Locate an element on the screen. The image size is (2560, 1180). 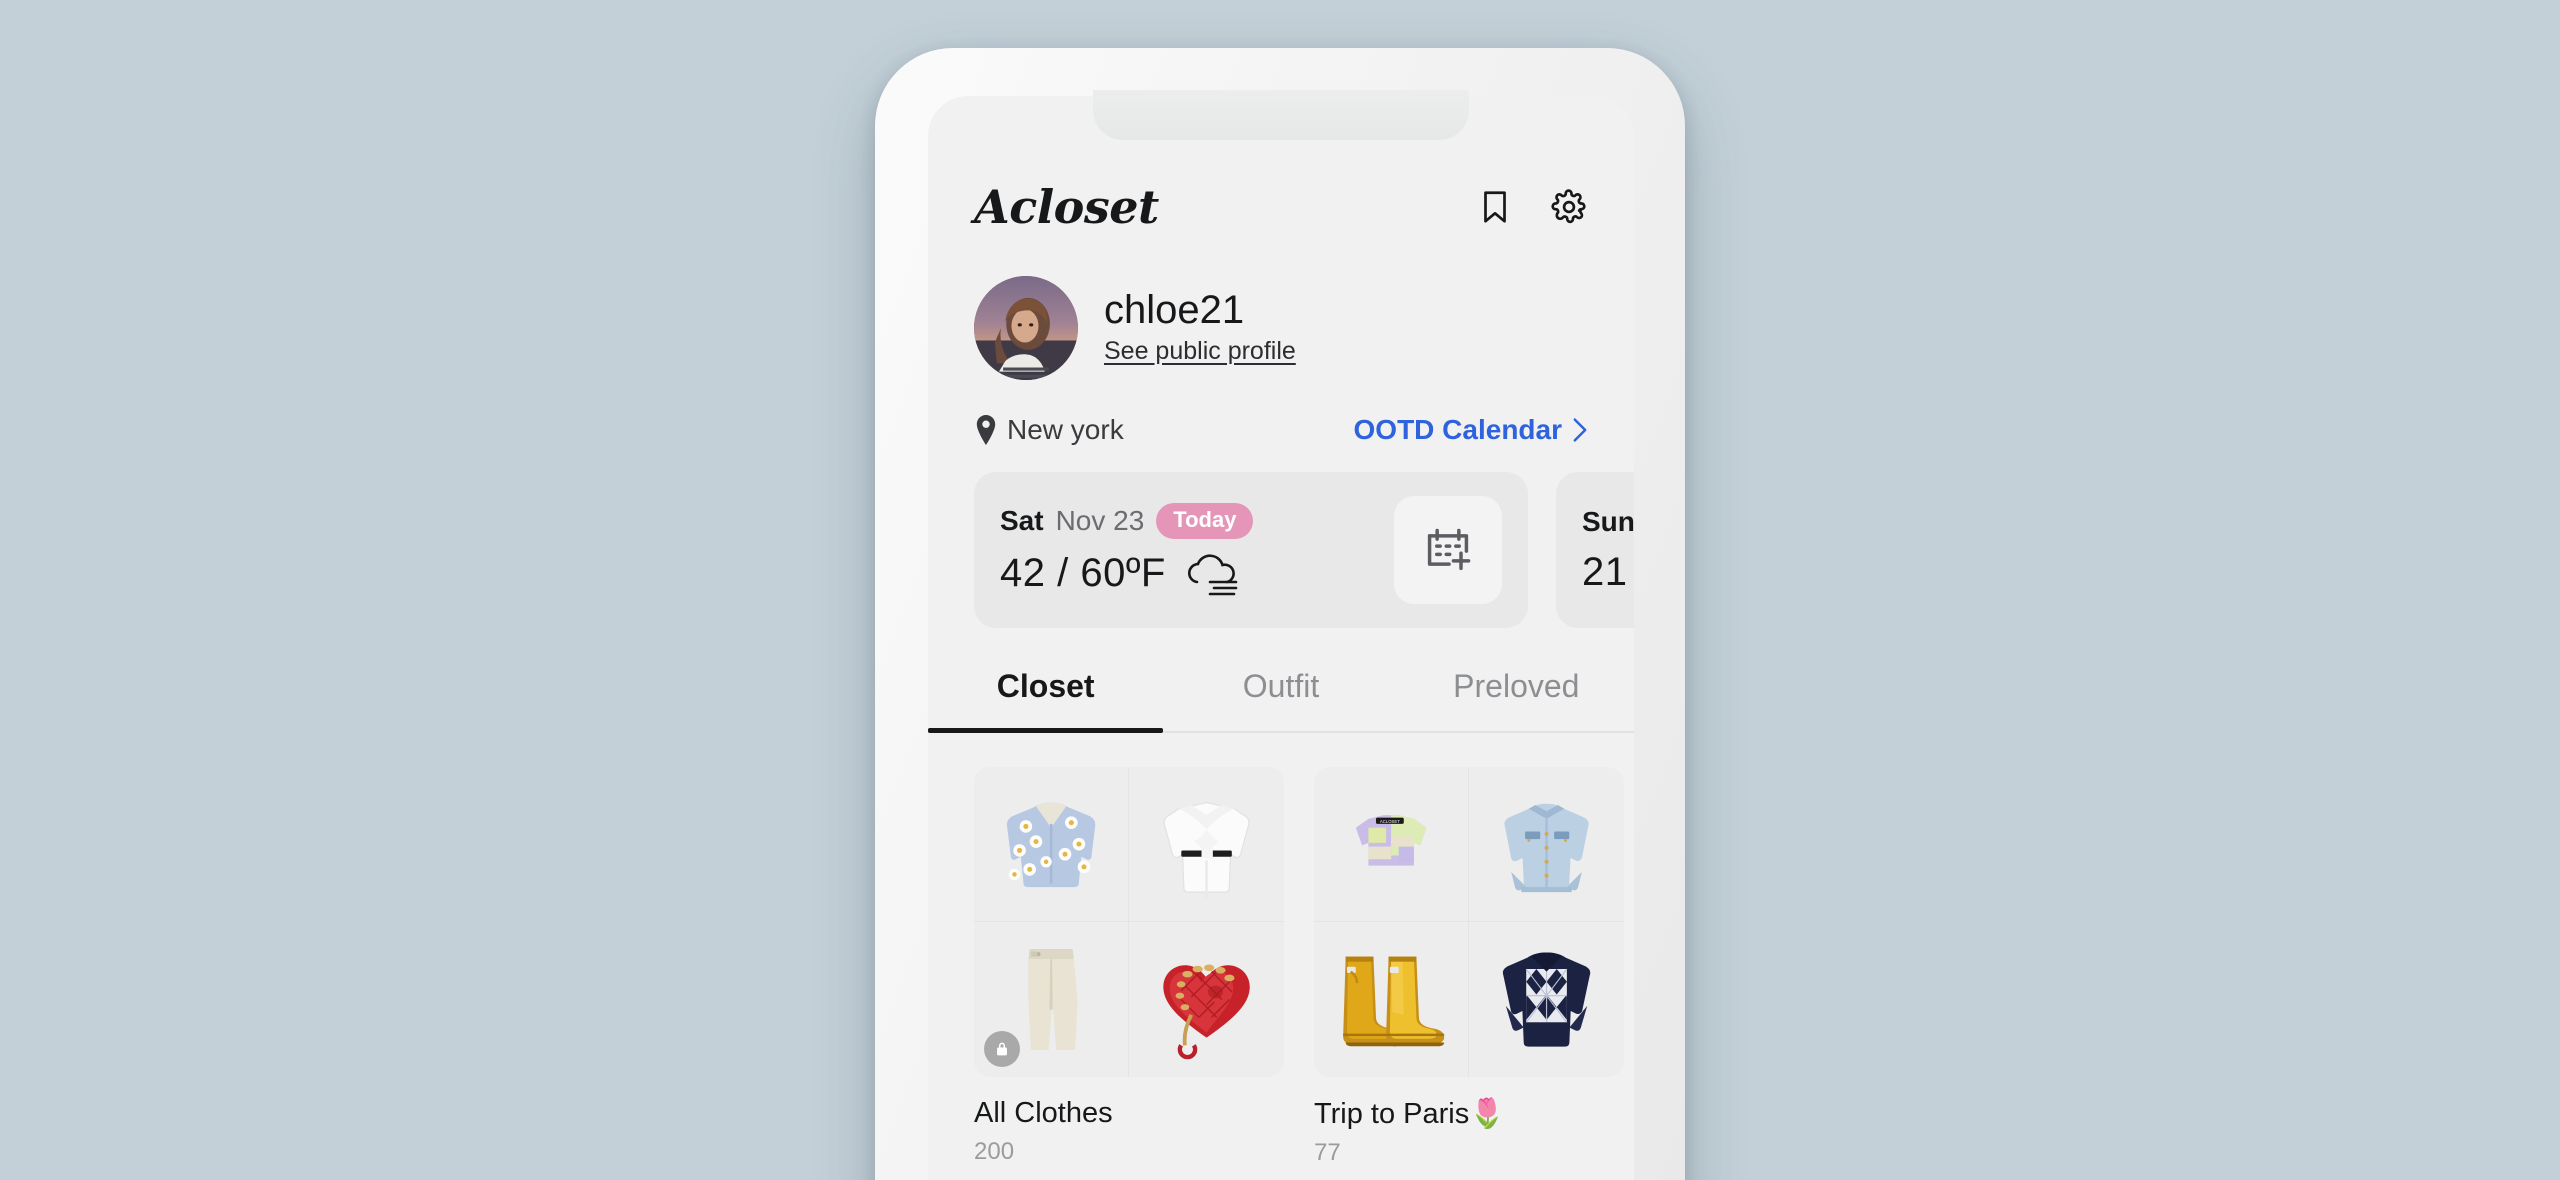
status-badge-today: Today is located at coordinates (1205, 521).